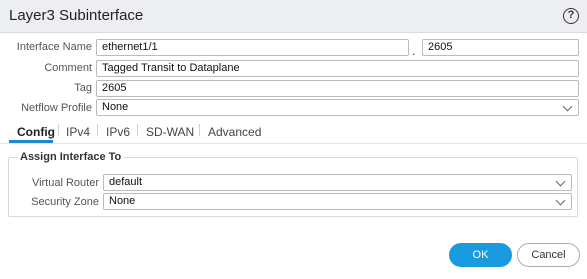 This screenshot has height=279, width=587. Describe the element at coordinates (122, 201) in the screenshot. I see `security-zone-value: None` at that location.